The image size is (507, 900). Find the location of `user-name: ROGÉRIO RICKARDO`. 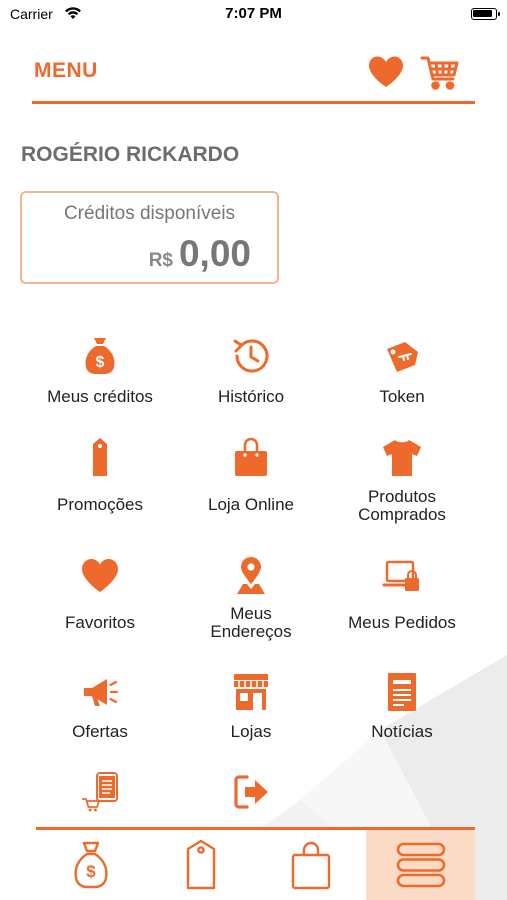

user-name: ROGÉRIO RICKARDO is located at coordinates (130, 154).